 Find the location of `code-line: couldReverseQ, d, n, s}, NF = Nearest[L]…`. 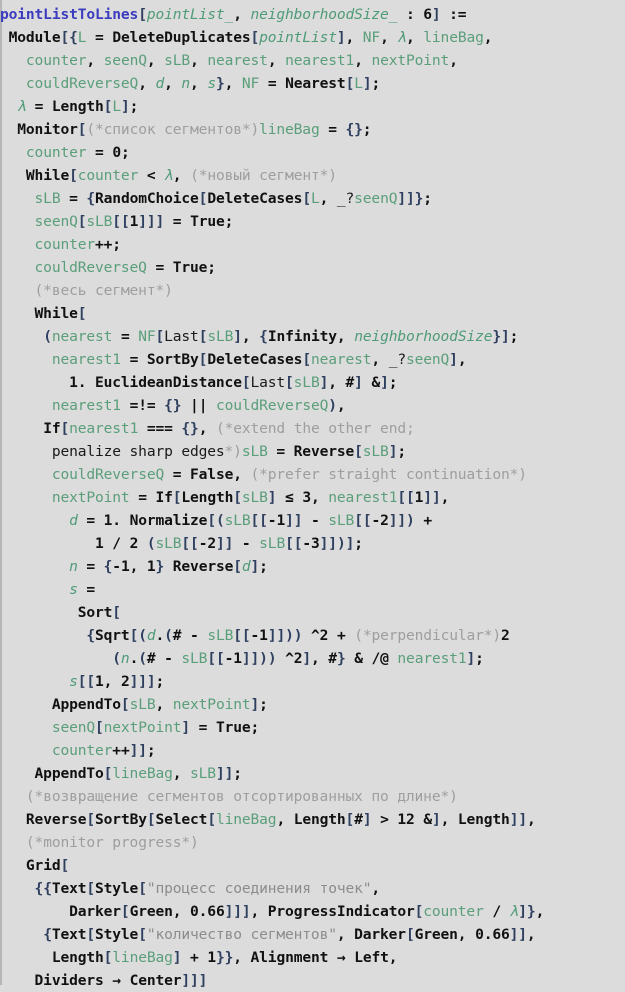

code-line: couldReverseQ, d, n, s}, NF = Nearest[L]… is located at coordinates (312, 83).